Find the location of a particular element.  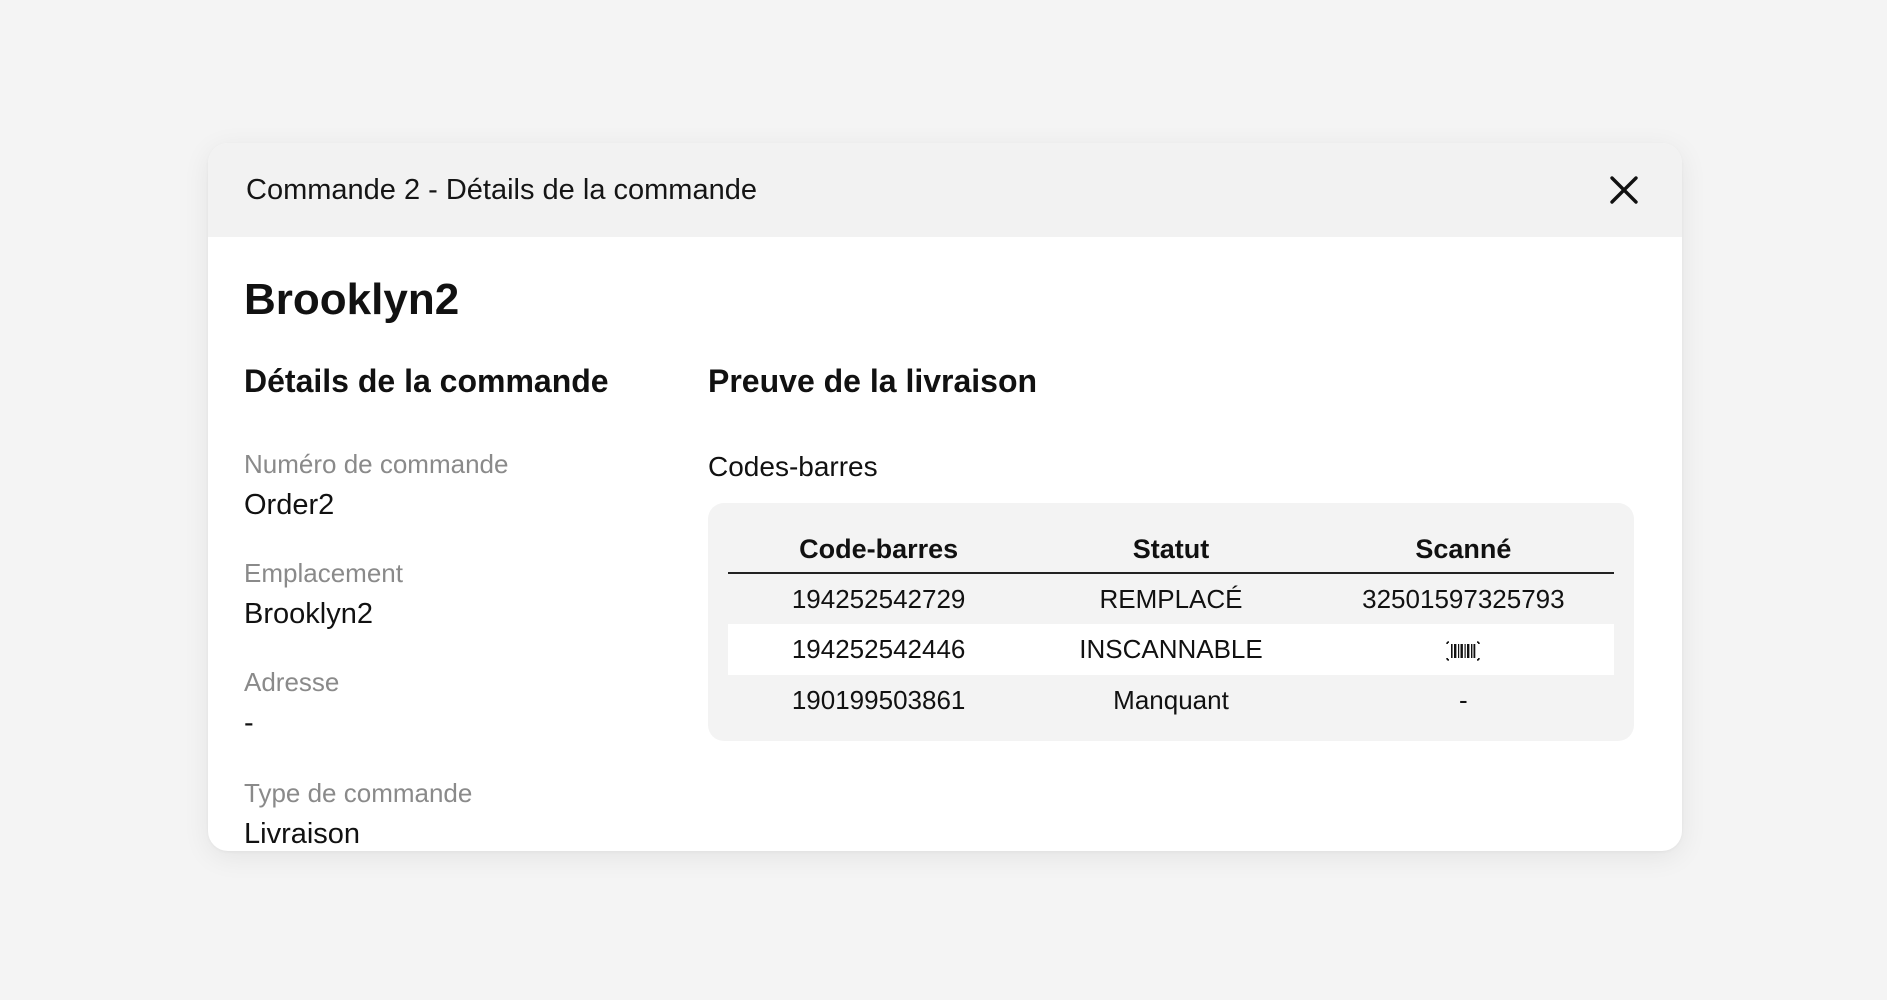

field-value: Order2 is located at coordinates (289, 505).